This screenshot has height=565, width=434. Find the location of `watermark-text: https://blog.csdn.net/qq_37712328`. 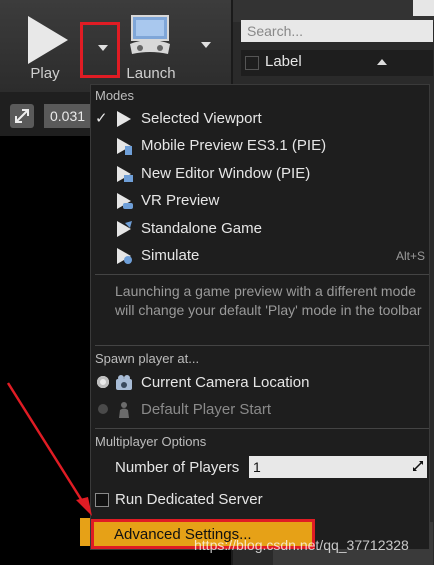

watermark-text: https://blog.csdn.net/qq_37712328 is located at coordinates (301, 545).